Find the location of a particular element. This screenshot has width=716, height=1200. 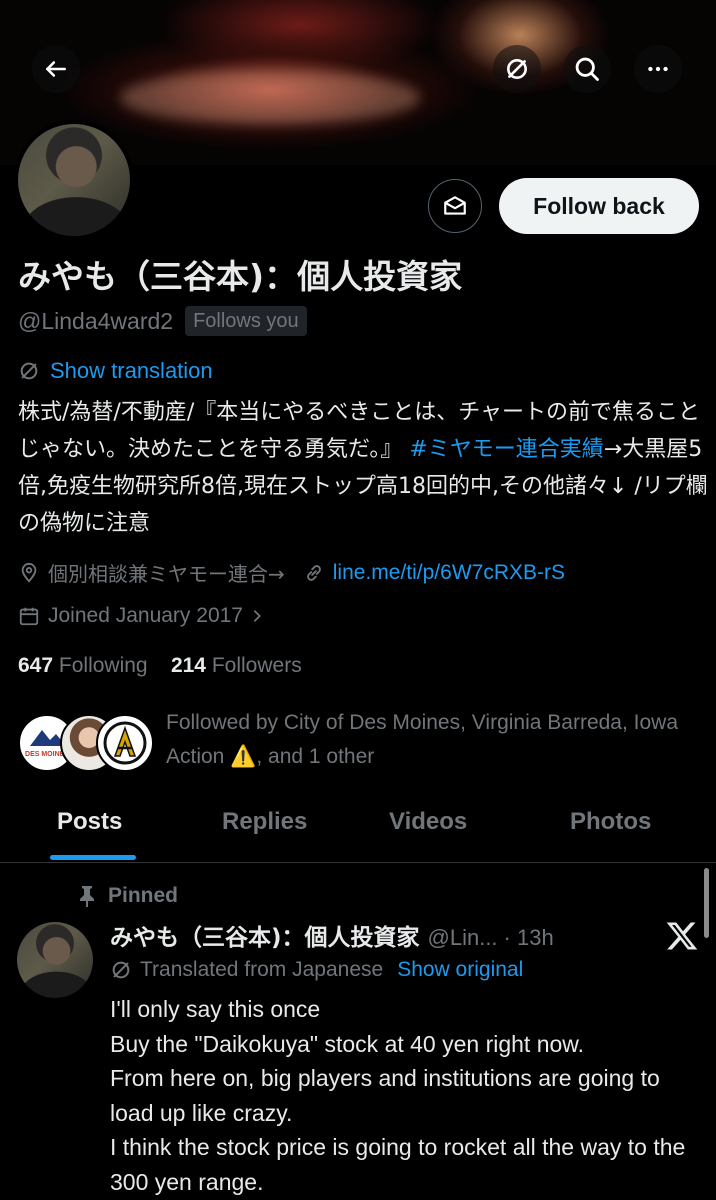

follow-stats: 647 Following 214 Followers is located at coordinates (160, 666).